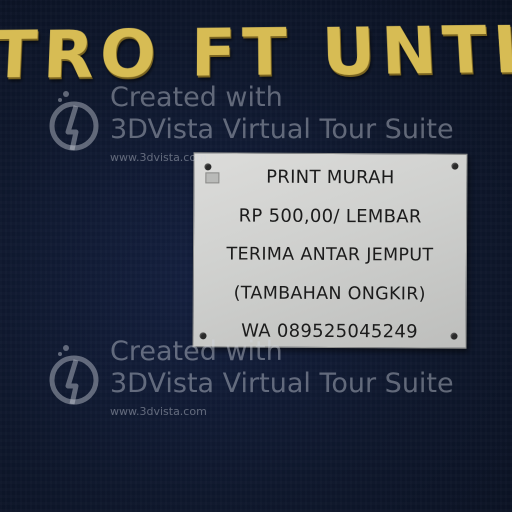 Image resolution: width=512 pixels, height=512 pixels. I want to click on sign-line-delivery: TERIMA ANTAR JEMPUT, so click(330, 255).